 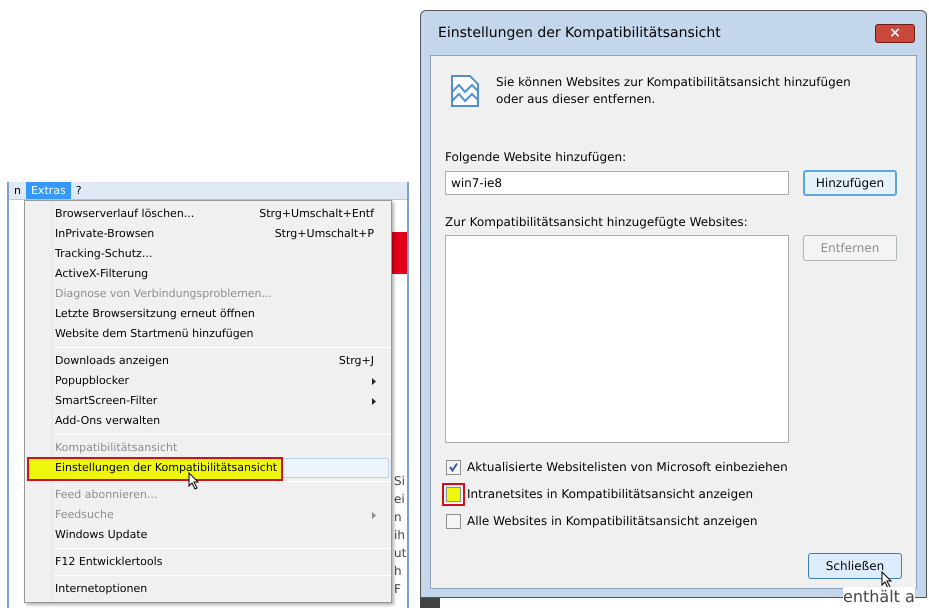 I want to click on document-icon, so click(x=465, y=91).